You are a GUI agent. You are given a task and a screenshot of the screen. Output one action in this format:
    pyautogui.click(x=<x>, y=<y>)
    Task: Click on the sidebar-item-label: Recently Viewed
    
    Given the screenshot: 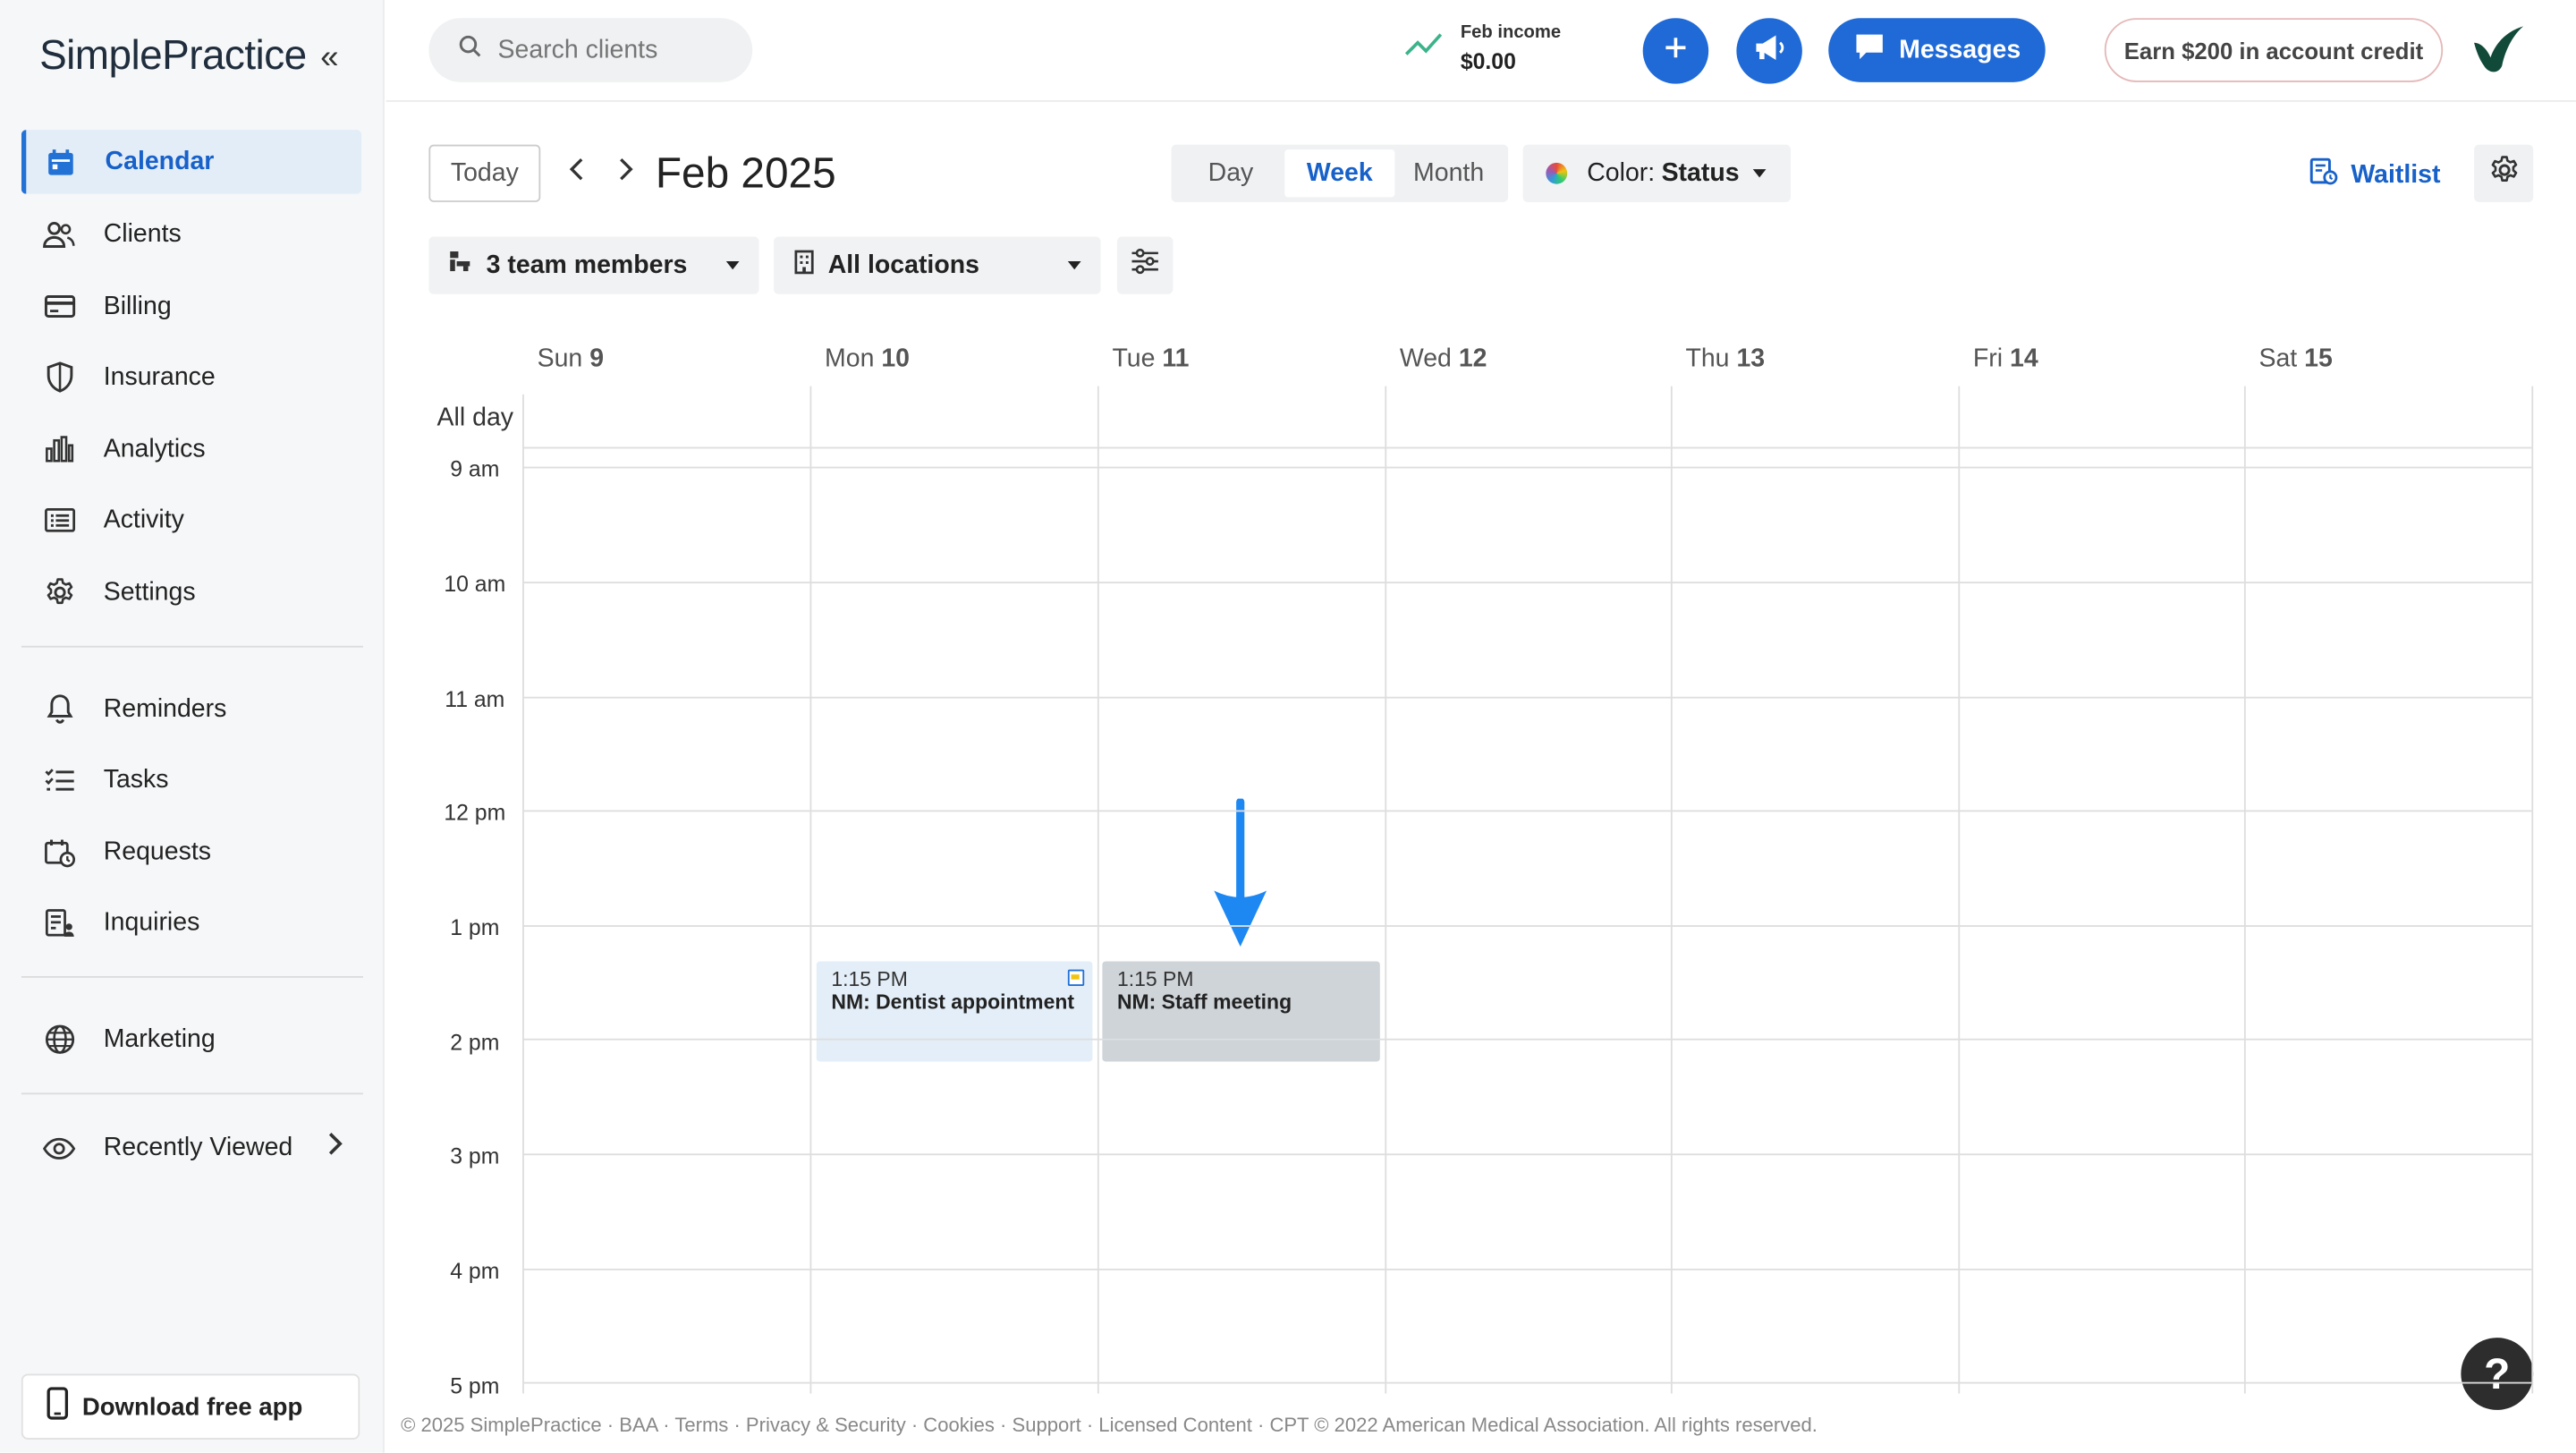 What is the action you would take?
    pyautogui.click(x=198, y=1147)
    